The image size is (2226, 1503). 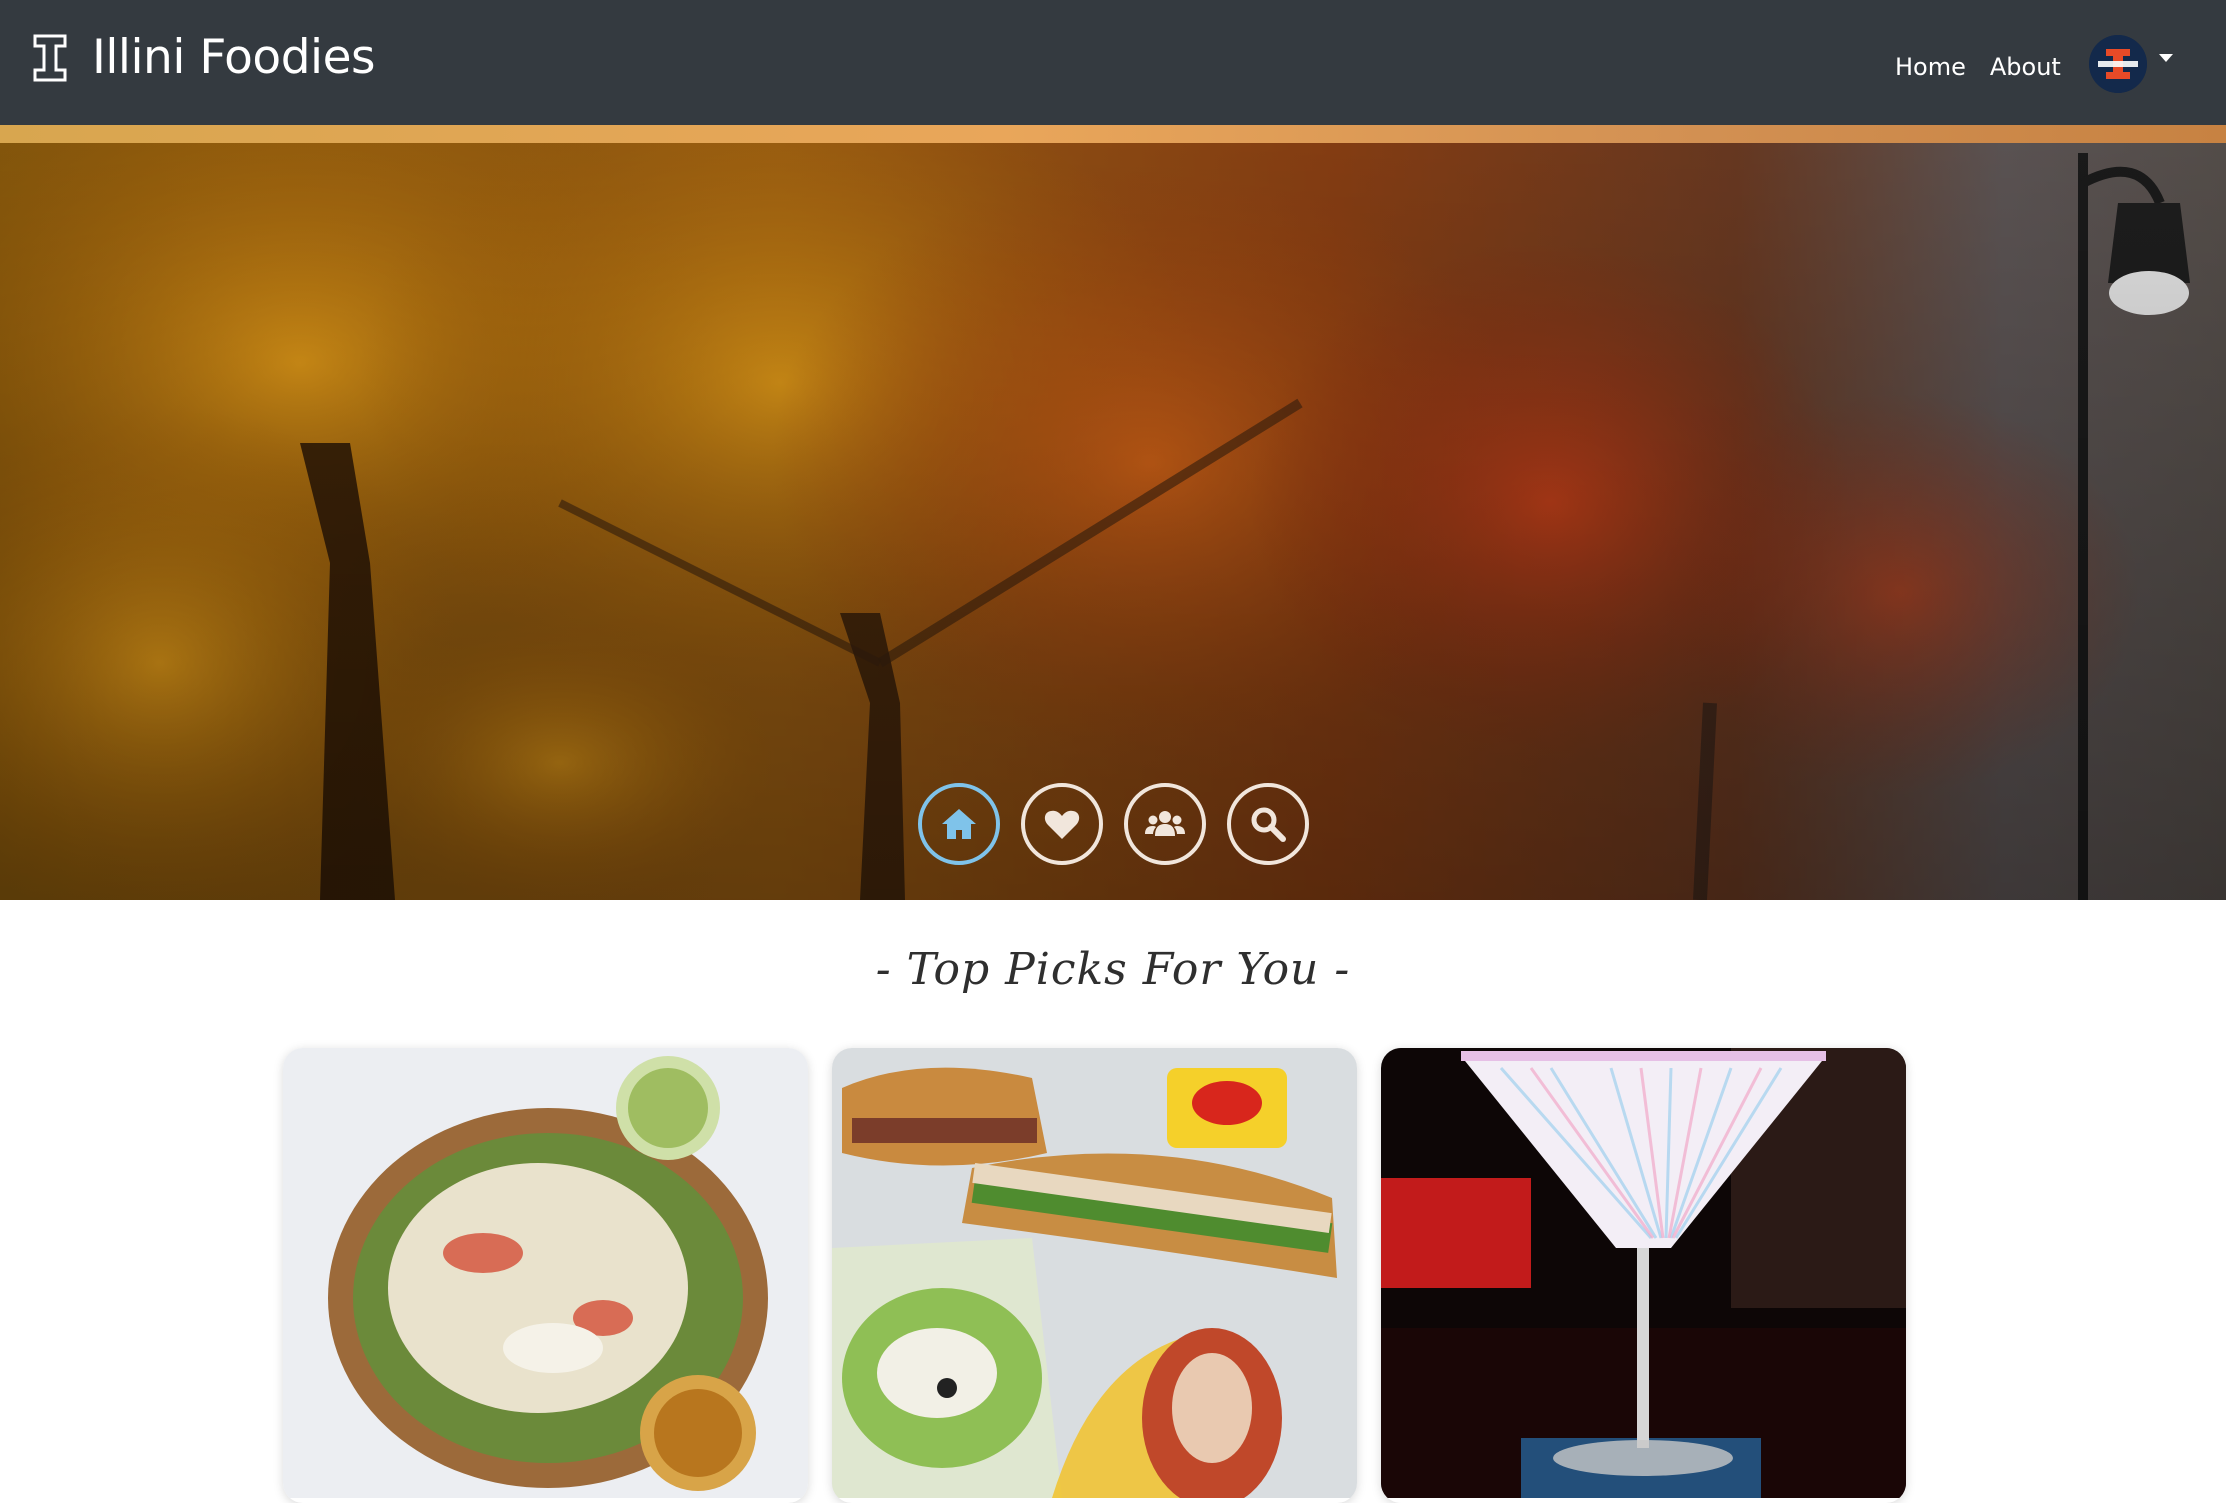 What do you see at coordinates (1113, 134) in the screenshot?
I see `hero-accent-strip` at bounding box center [1113, 134].